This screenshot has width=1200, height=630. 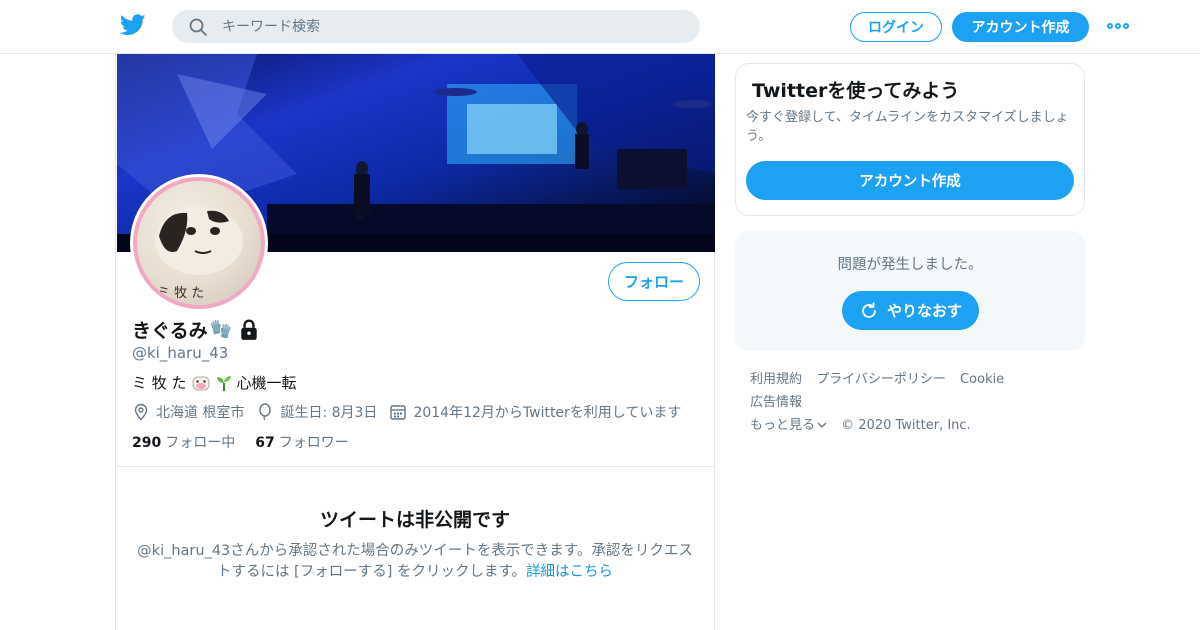 I want to click on cow-face-illustration: ミ 牧 た, so click(x=199, y=254).